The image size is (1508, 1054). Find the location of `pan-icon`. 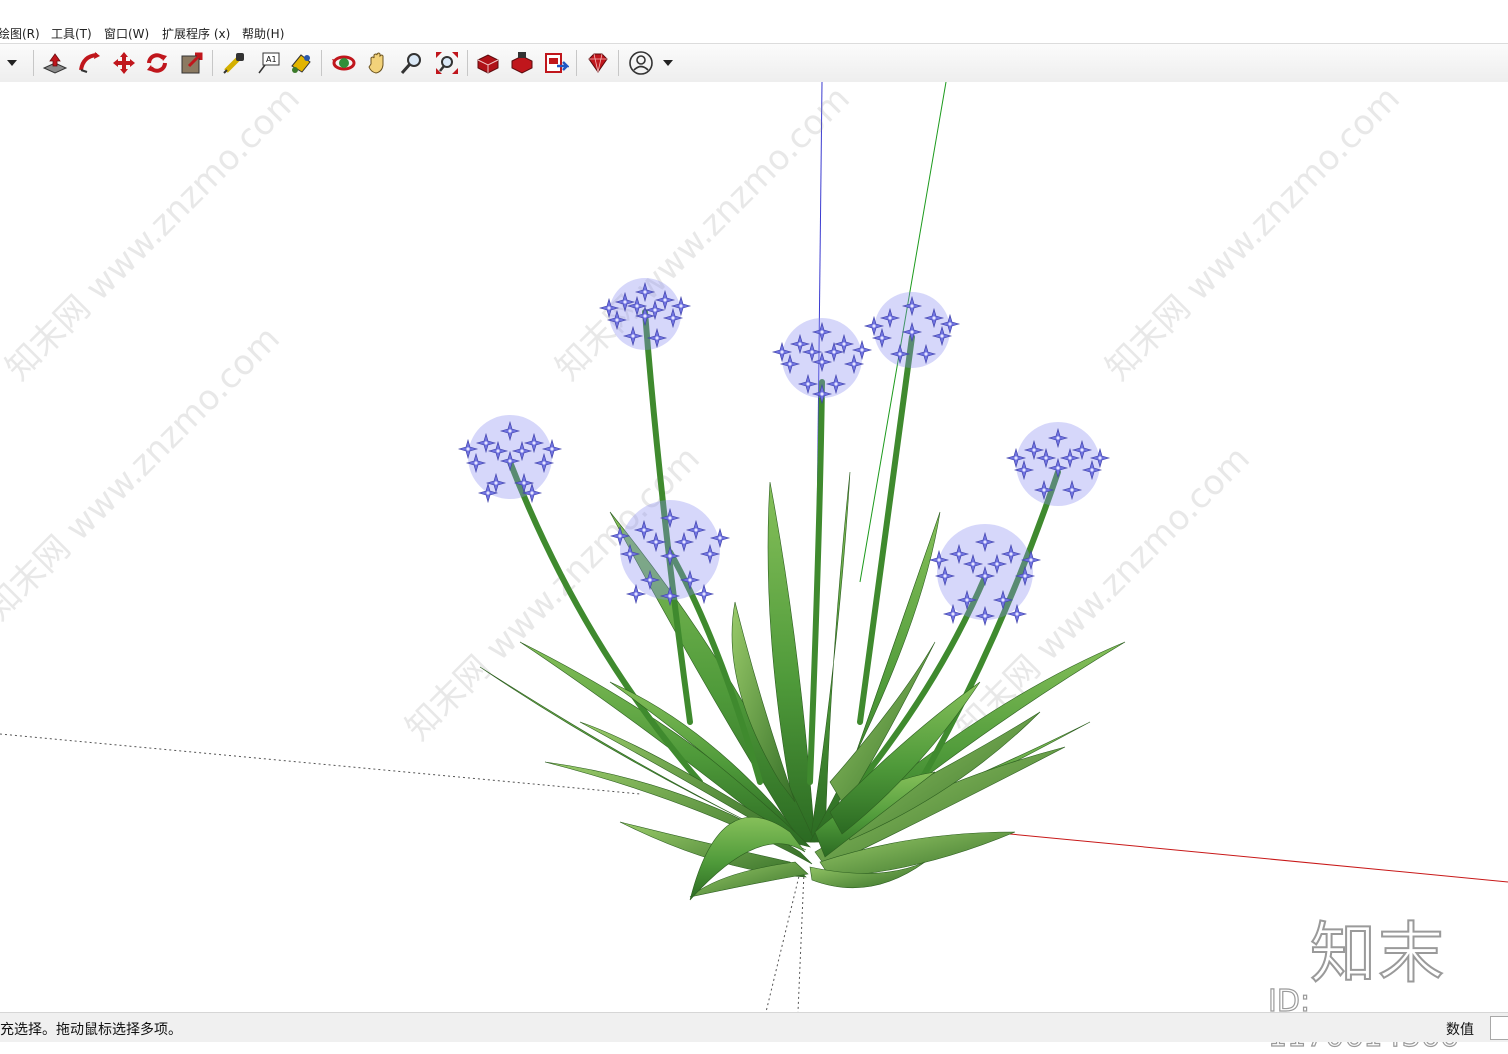

pan-icon is located at coordinates (376, 63).